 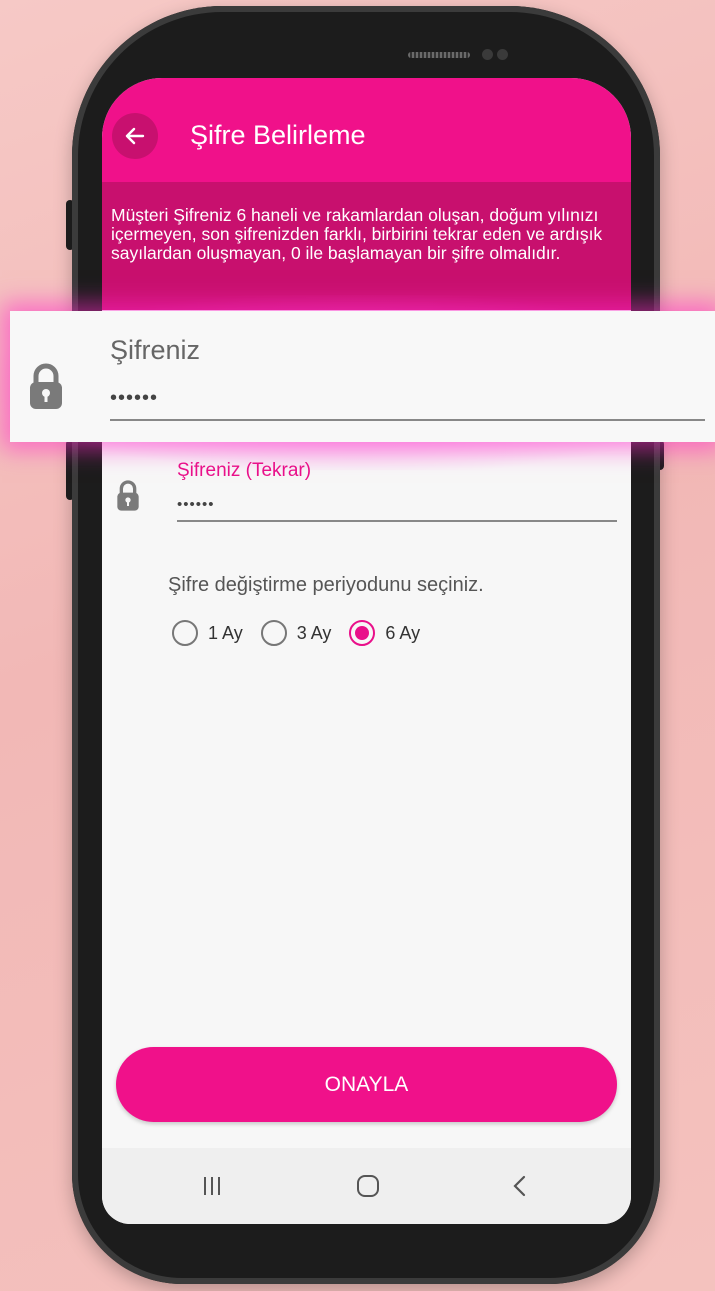 I want to click on page-title: Şifre Belirleme, so click(x=278, y=135).